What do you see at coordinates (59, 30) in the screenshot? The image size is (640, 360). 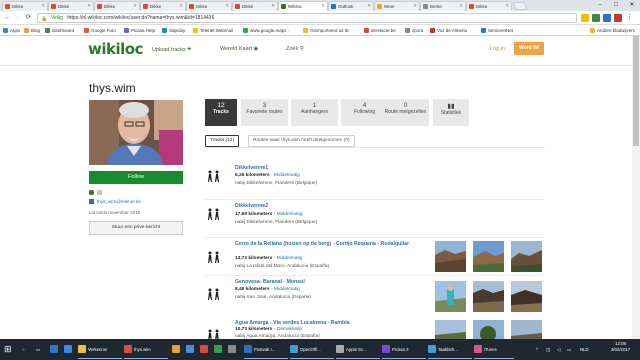 I see `bookmark-item: Dashboard` at bounding box center [59, 30].